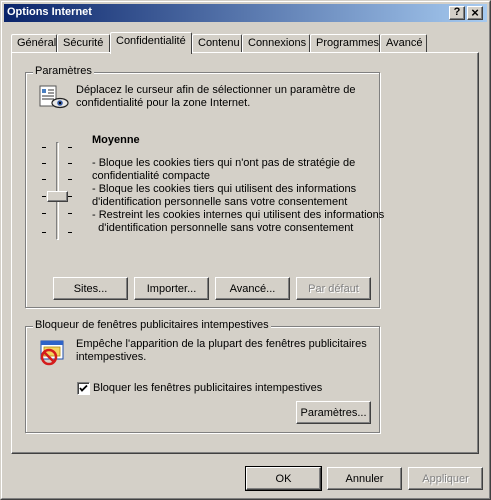 This screenshot has width=491, height=500. Describe the element at coordinates (49, 12) in the screenshot. I see `window-title: Options Internet` at that location.